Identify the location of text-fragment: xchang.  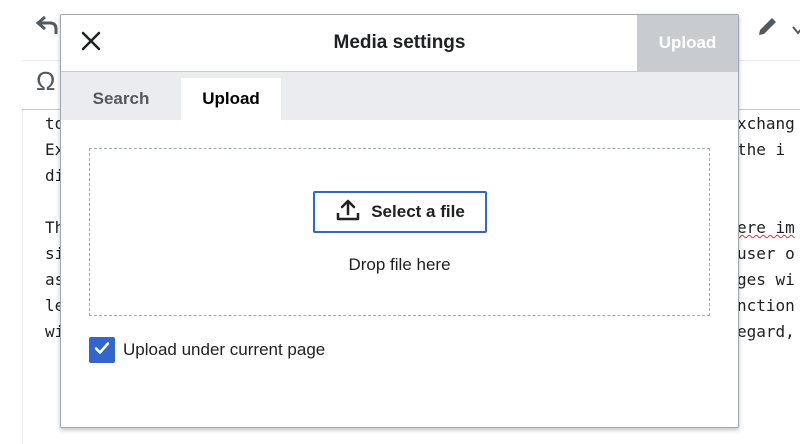
(766, 123).